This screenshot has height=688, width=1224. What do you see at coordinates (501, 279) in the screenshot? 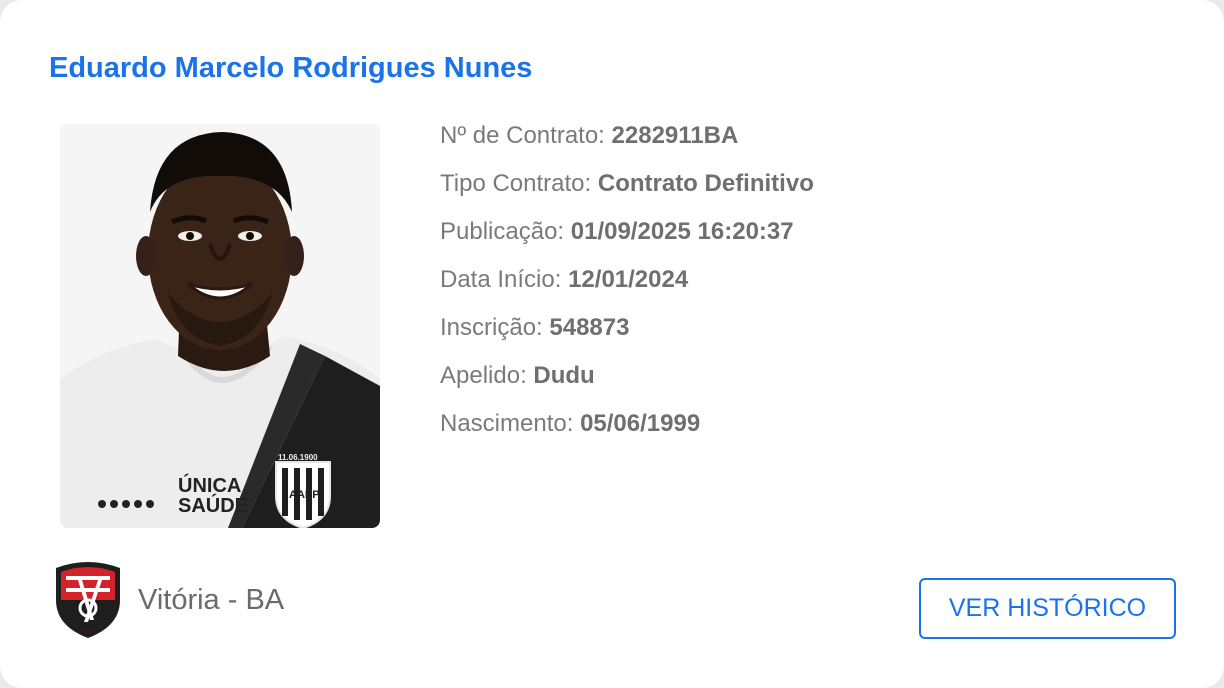
I see `detail-label: Data Início:` at bounding box center [501, 279].